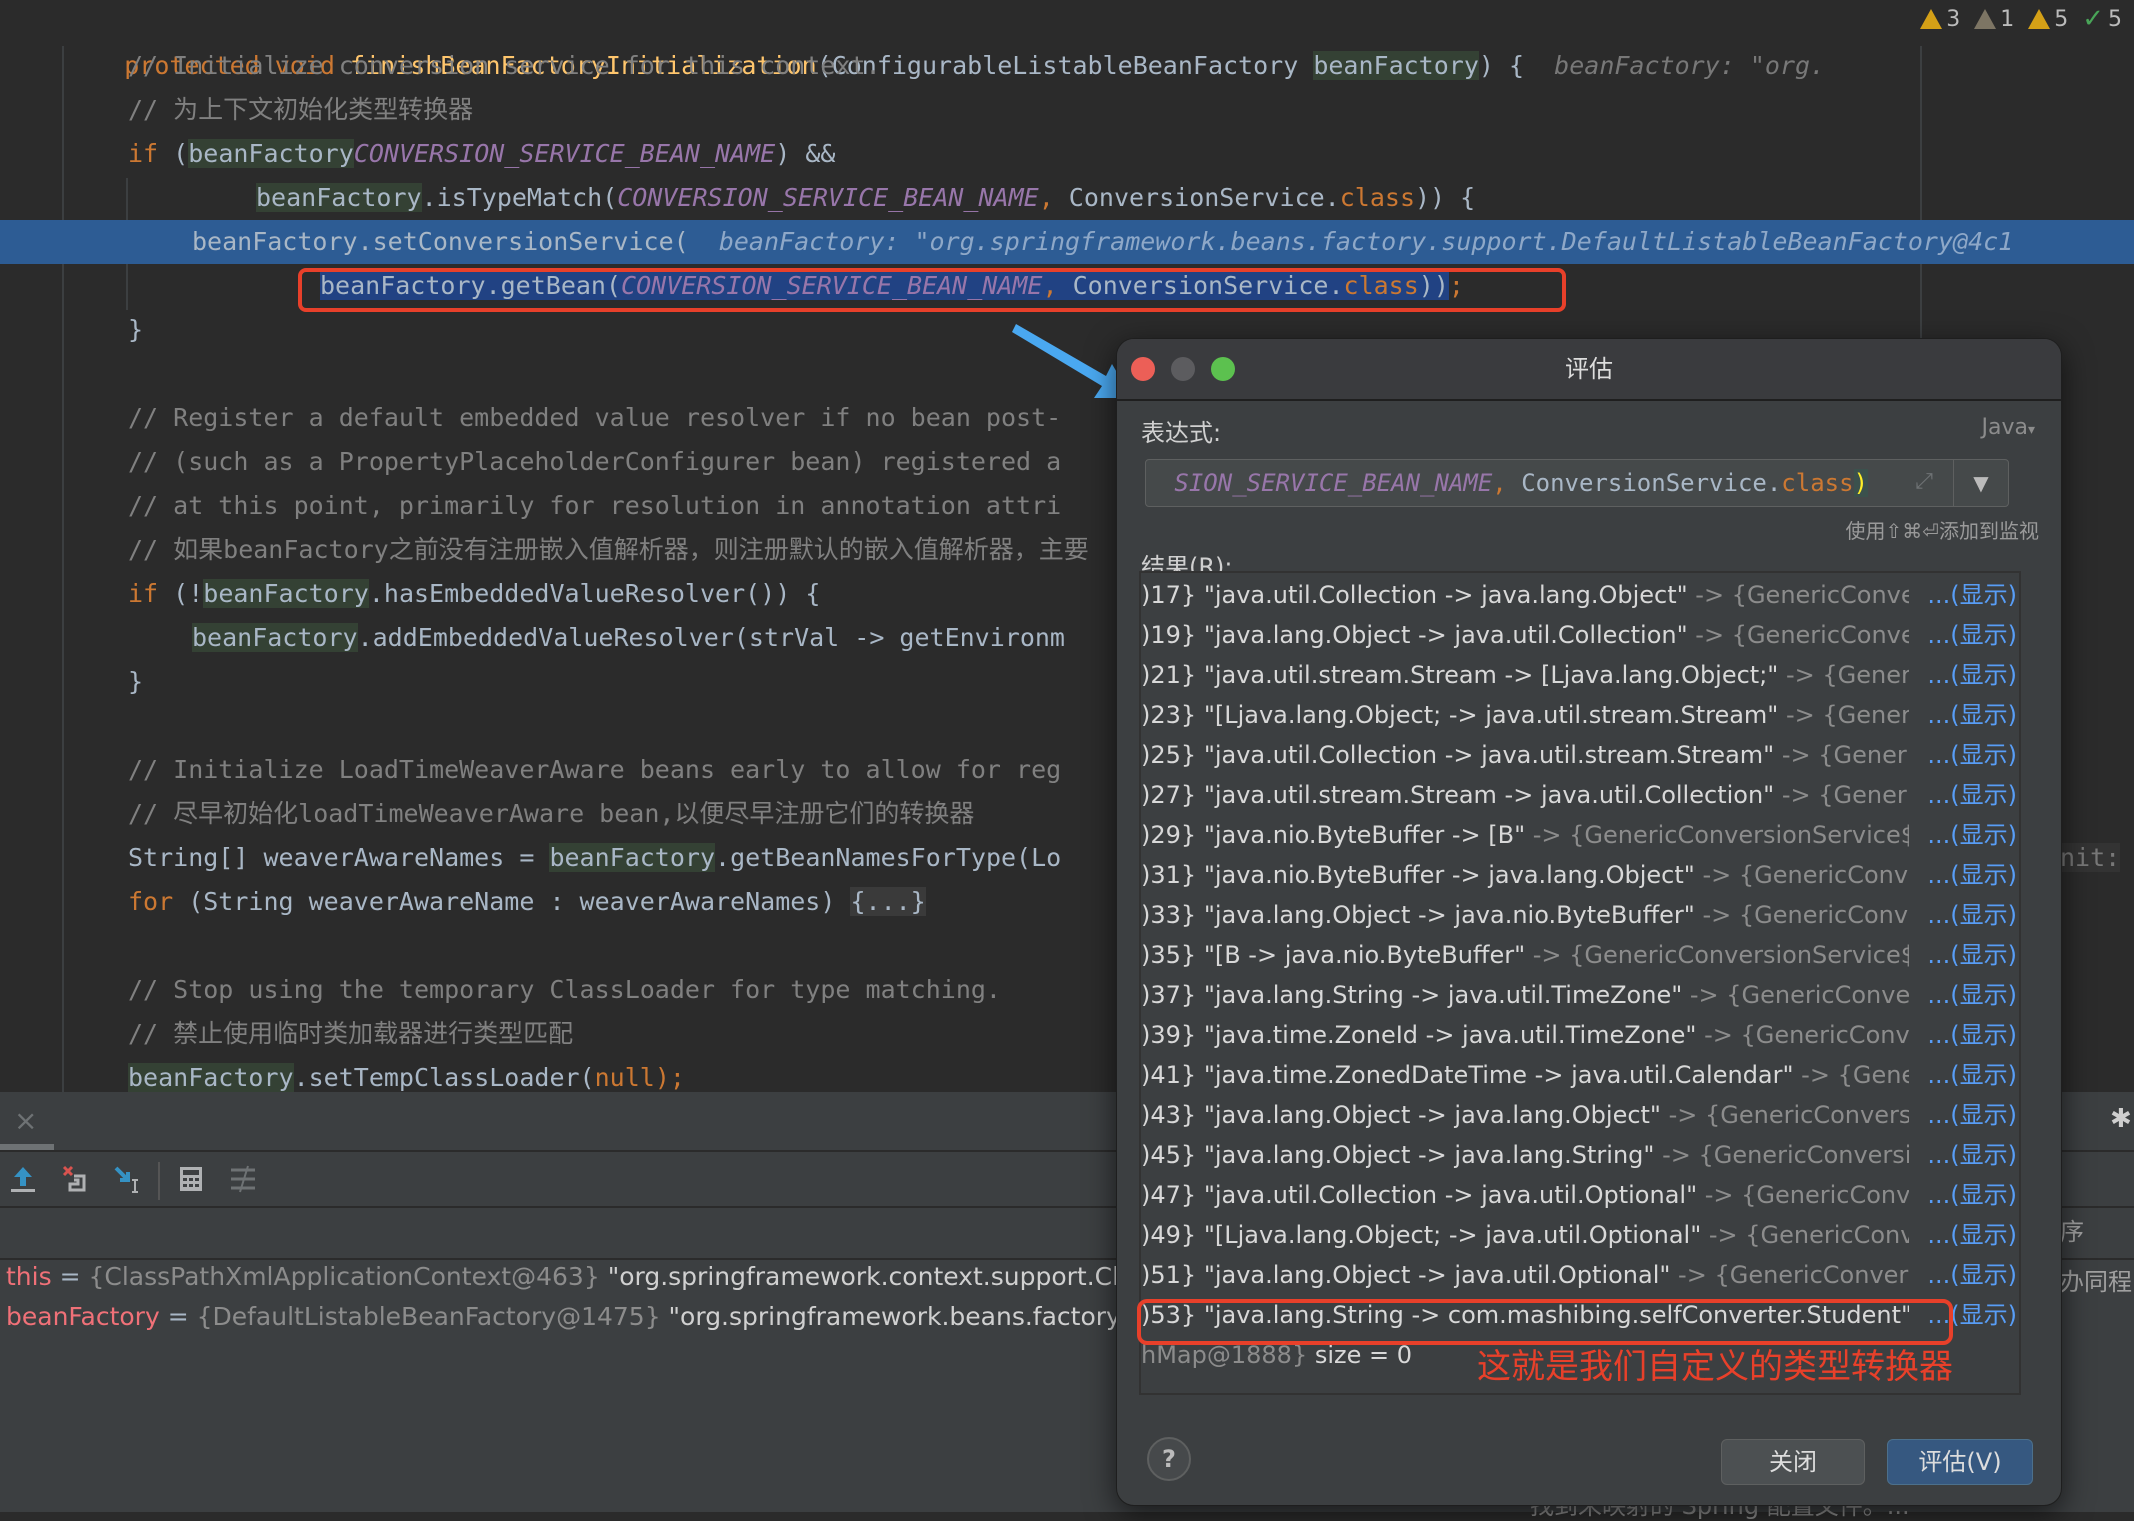 Image resolution: width=2134 pixels, height=1521 pixels. I want to click on code-text: );, so click(669, 1077).